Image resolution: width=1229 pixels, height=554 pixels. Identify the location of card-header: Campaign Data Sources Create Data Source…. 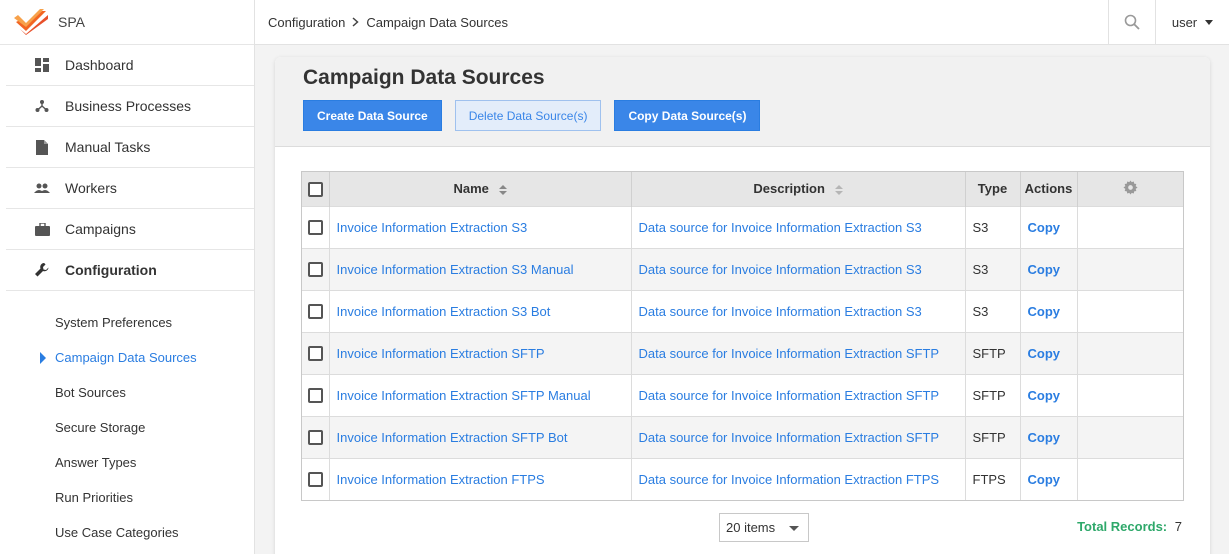
(742, 102).